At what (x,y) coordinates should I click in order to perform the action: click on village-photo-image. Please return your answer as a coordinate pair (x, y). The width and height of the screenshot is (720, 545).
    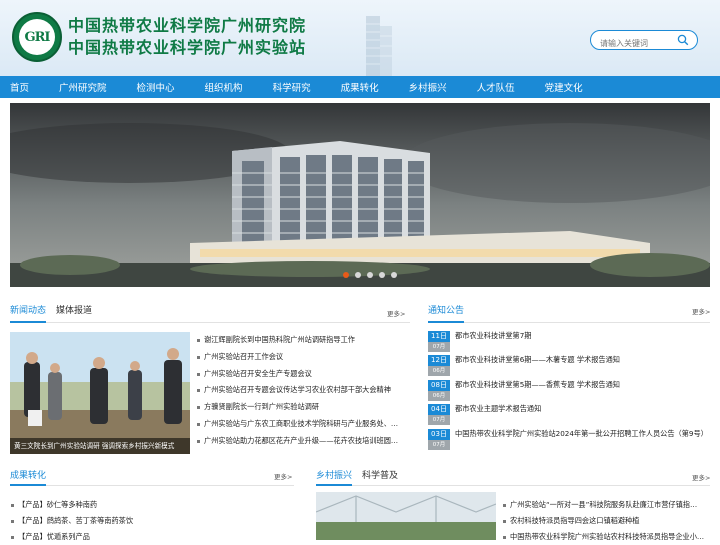
    Looking at the image, I should click on (406, 516).